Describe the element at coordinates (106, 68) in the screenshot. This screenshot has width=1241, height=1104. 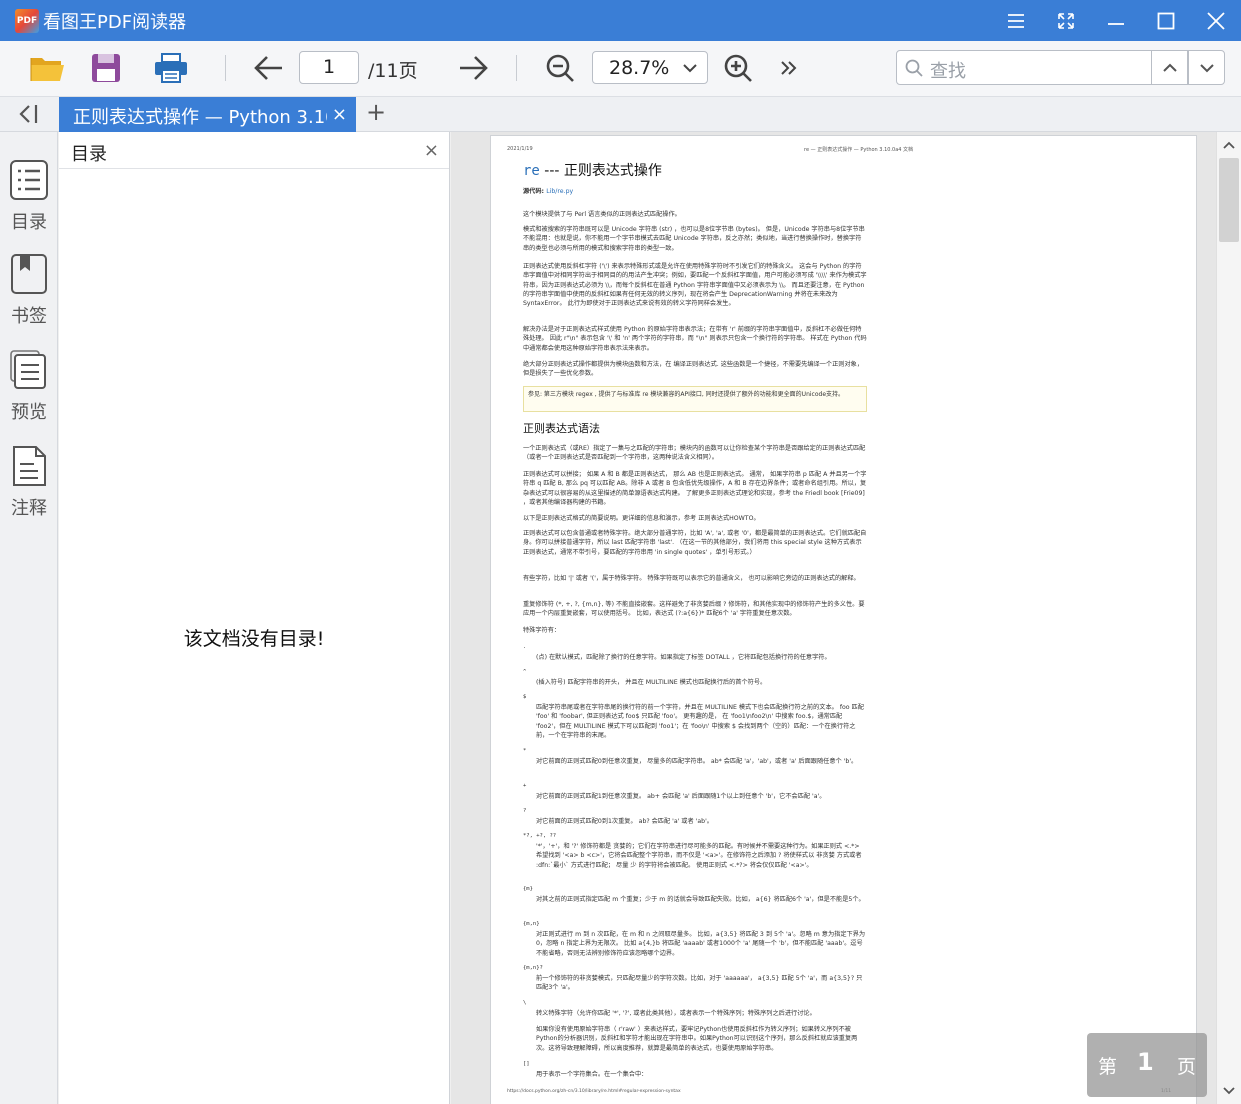
I see `save-icon` at that location.